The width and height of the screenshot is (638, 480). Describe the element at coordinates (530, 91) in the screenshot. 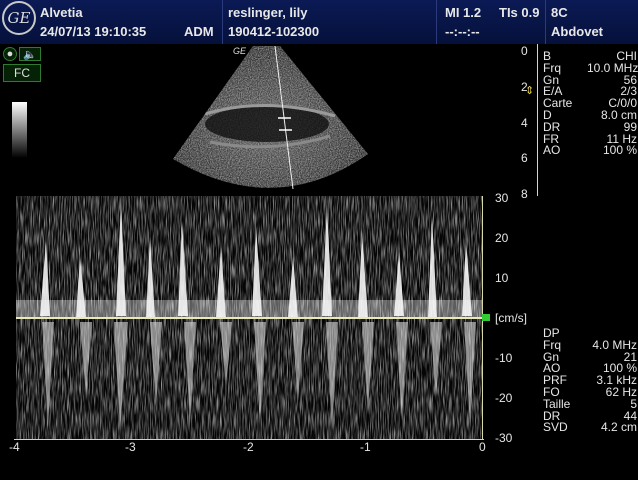

I see `focus-marker-icon: ⇕` at that location.